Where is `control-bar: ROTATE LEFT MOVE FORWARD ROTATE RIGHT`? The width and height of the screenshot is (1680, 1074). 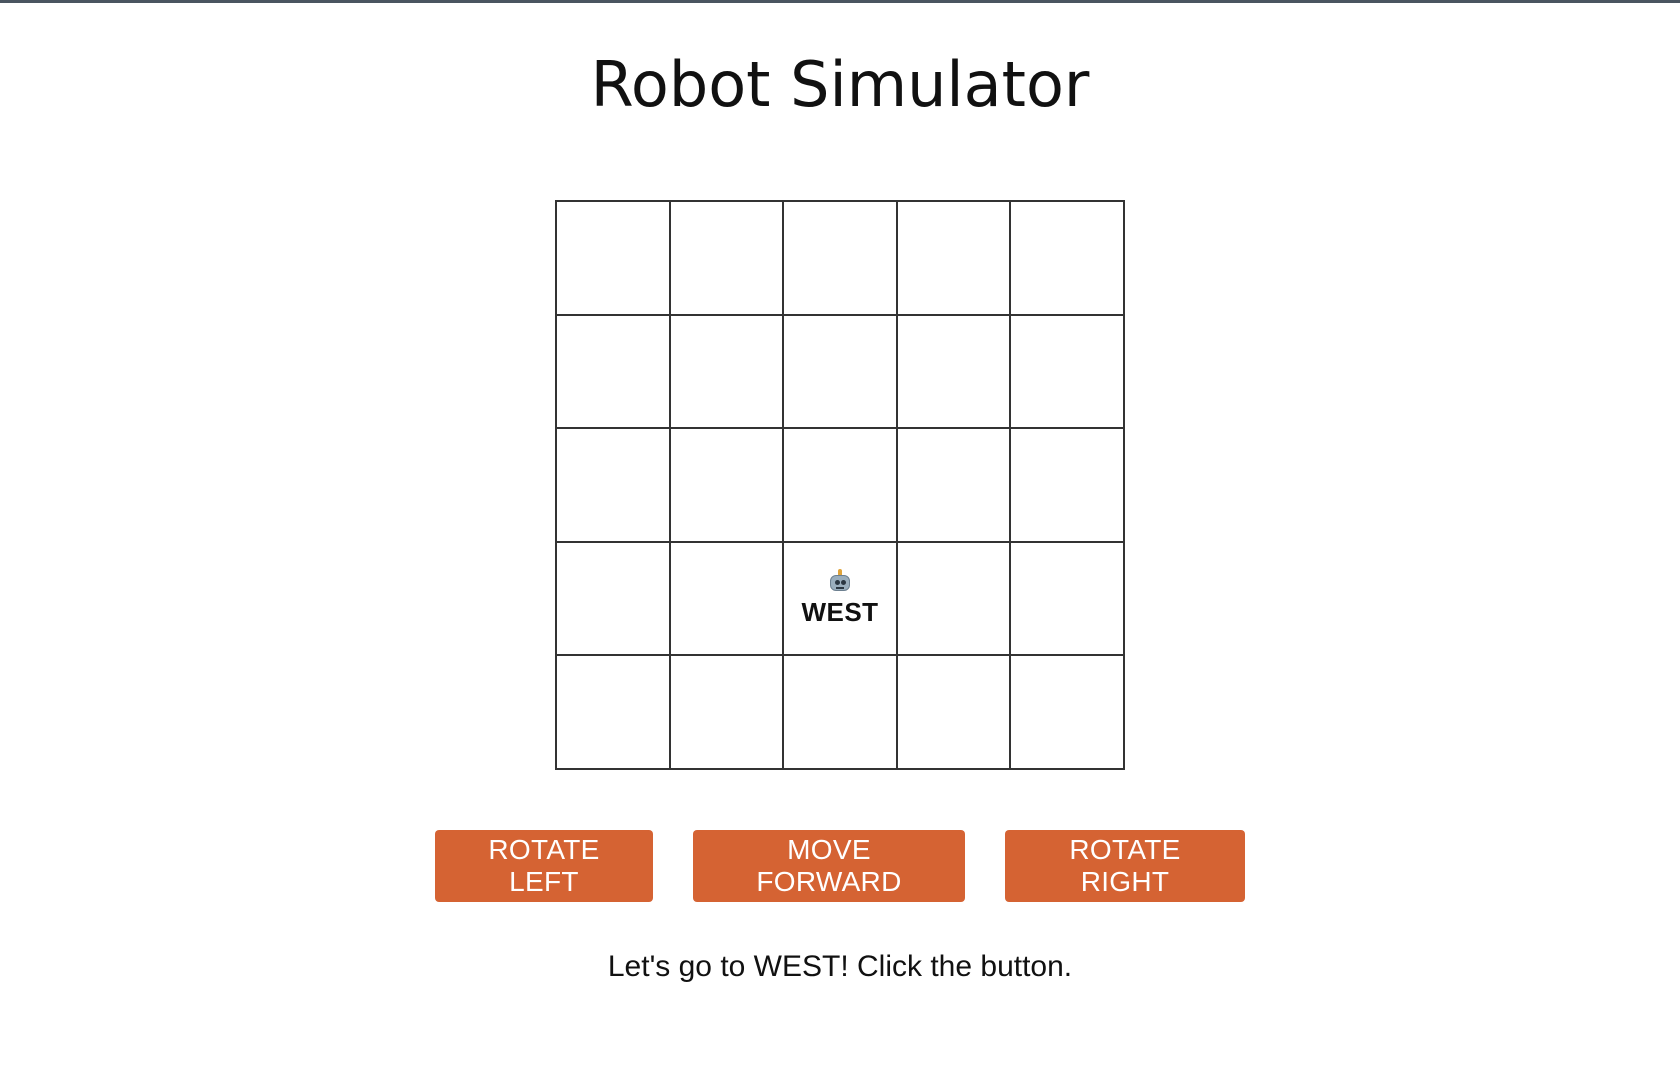 control-bar: ROTATE LEFT MOVE FORWARD ROTATE RIGHT is located at coordinates (840, 866).